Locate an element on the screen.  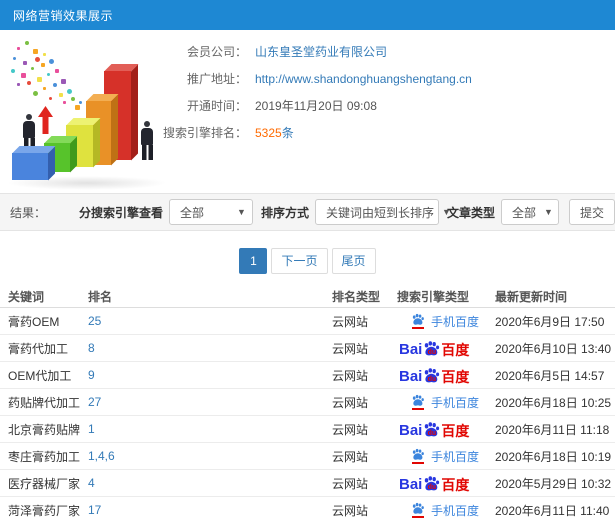
header-rank: 排名 is located at coordinates (100, 296).